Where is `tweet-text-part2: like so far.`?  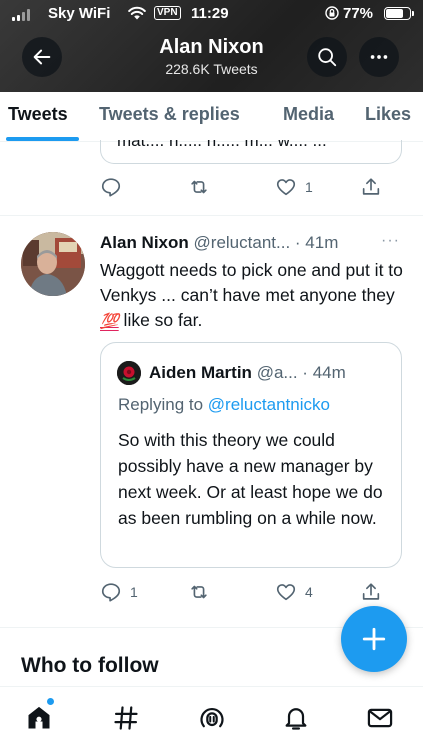
tweet-text-part2: like so far. is located at coordinates (160, 320).